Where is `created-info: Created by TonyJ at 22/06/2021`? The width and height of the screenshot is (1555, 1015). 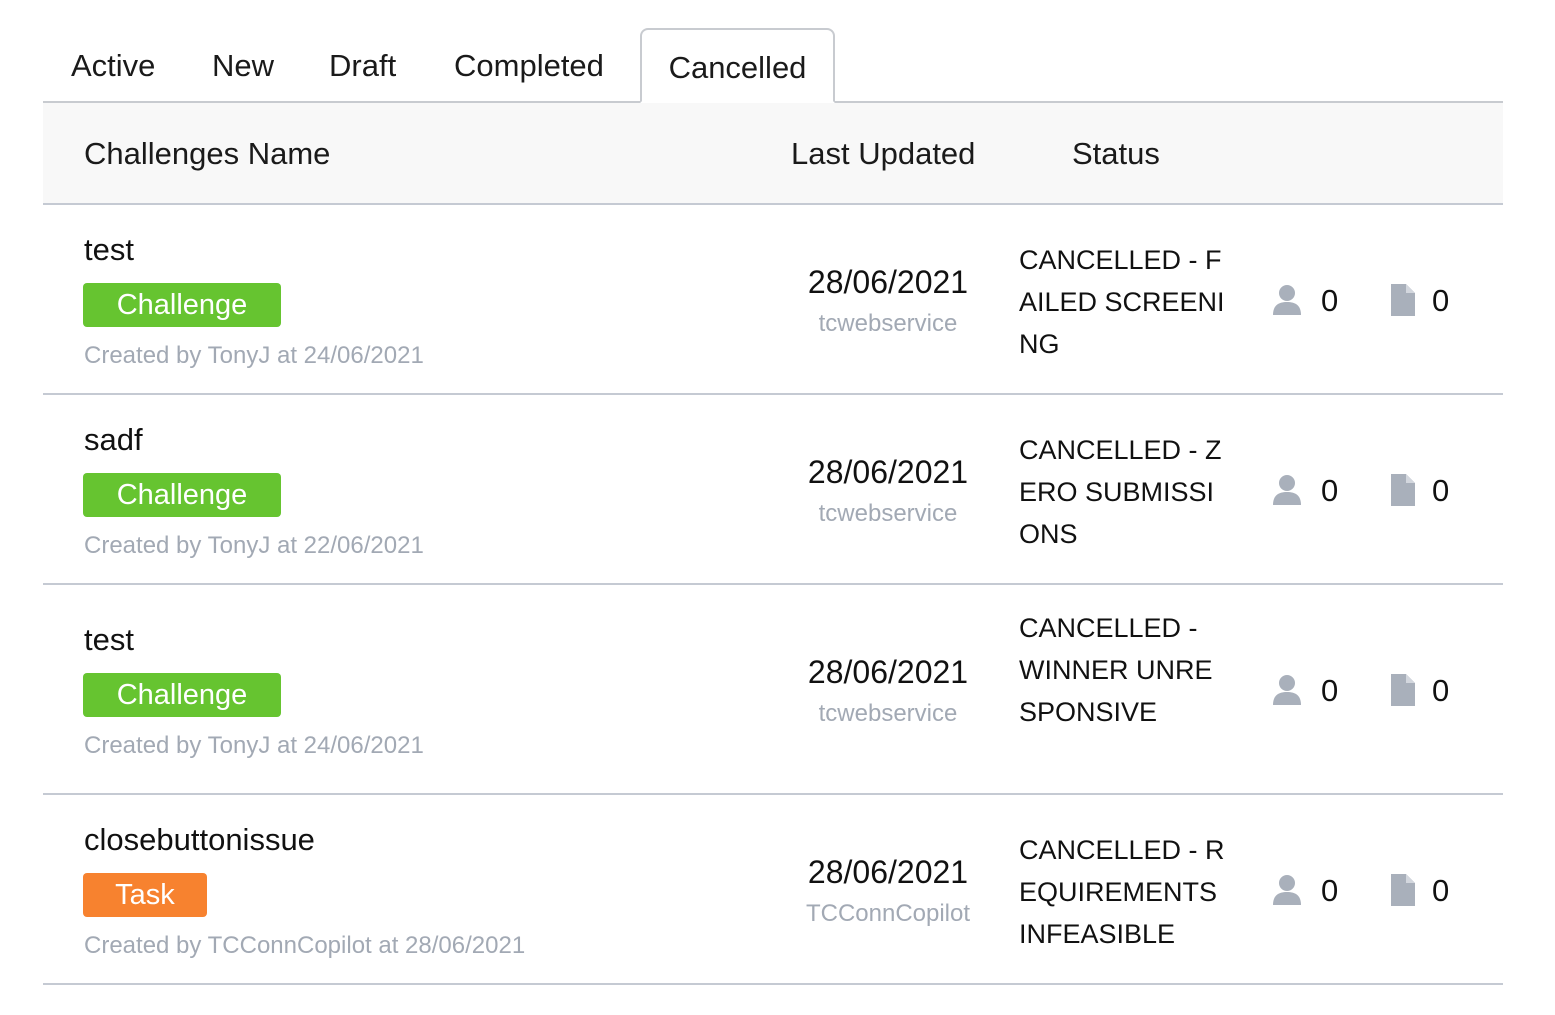
created-info: Created by TonyJ at 22/06/2021 is located at coordinates (254, 545).